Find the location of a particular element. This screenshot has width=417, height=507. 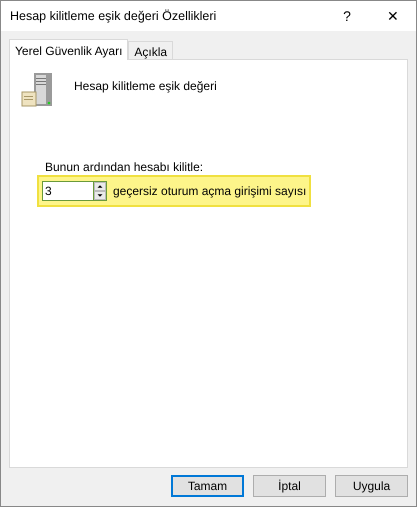

number-field: 3 is located at coordinates (67, 191).